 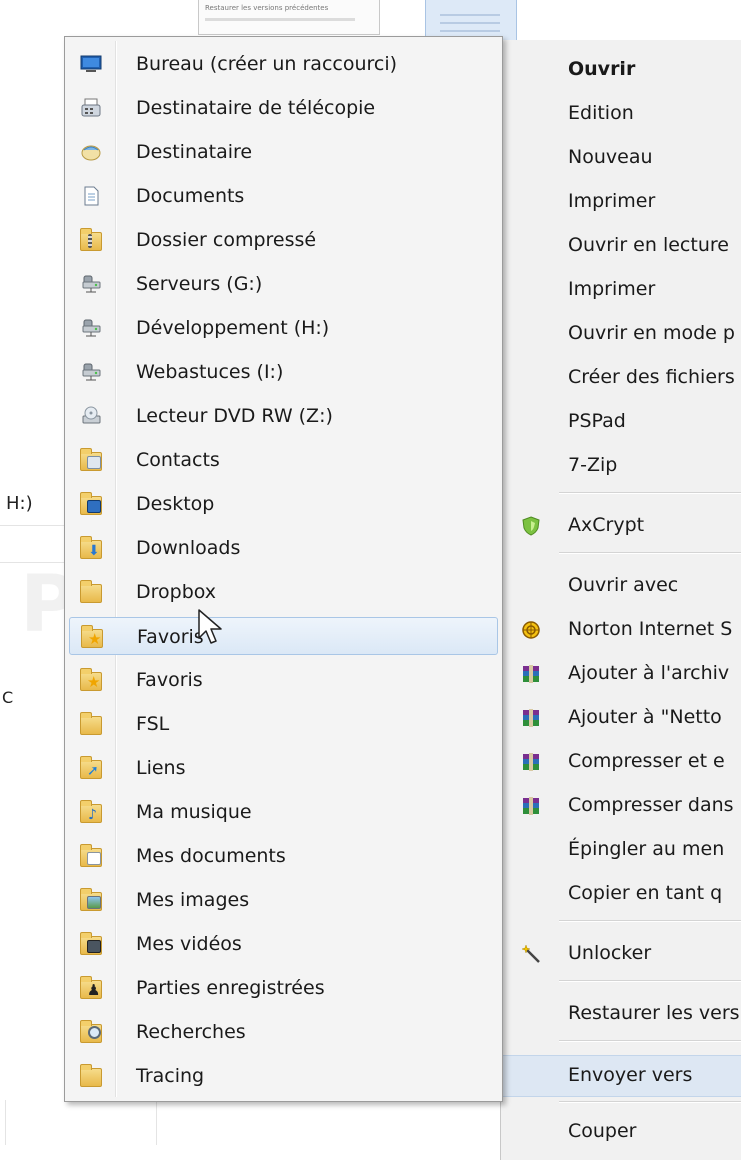 I want to click on ctx-item-copier-chemin: Copier en tant q, so click(x=621, y=894).